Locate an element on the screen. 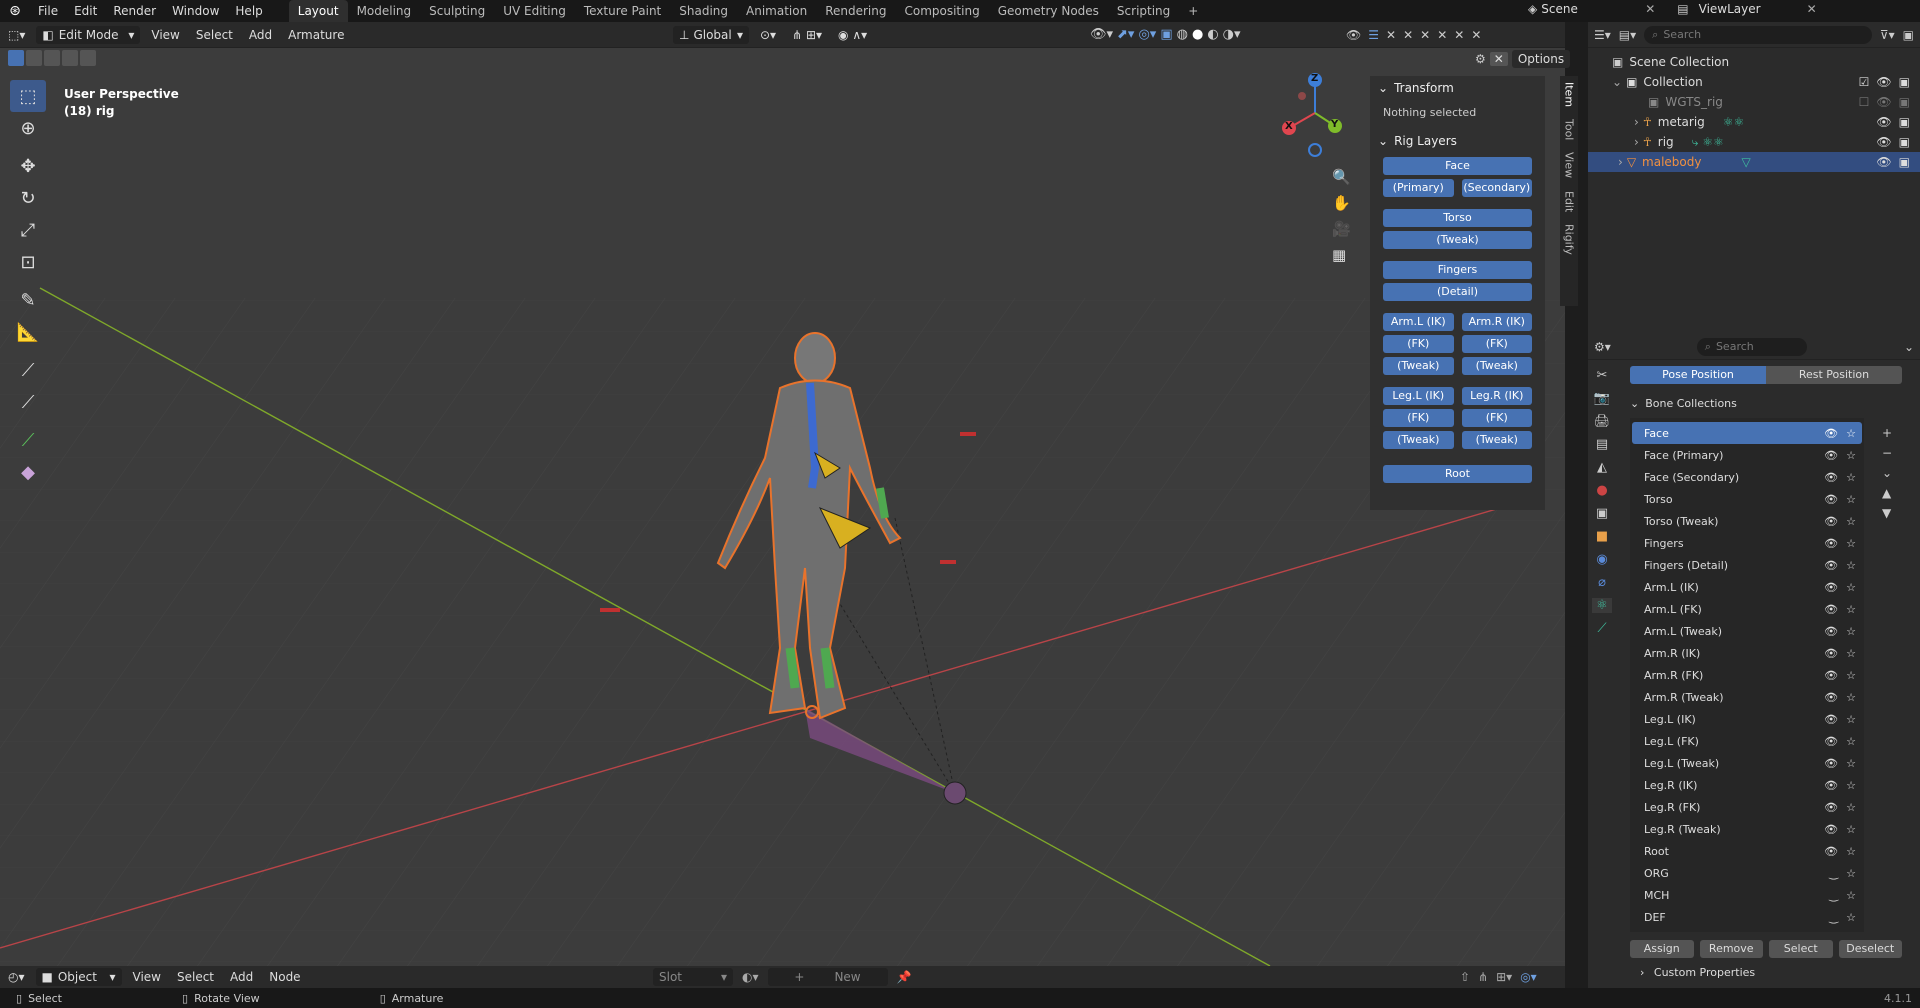 The image size is (1920, 1008). filter-icon: ⊽▾ is located at coordinates (1887, 35).